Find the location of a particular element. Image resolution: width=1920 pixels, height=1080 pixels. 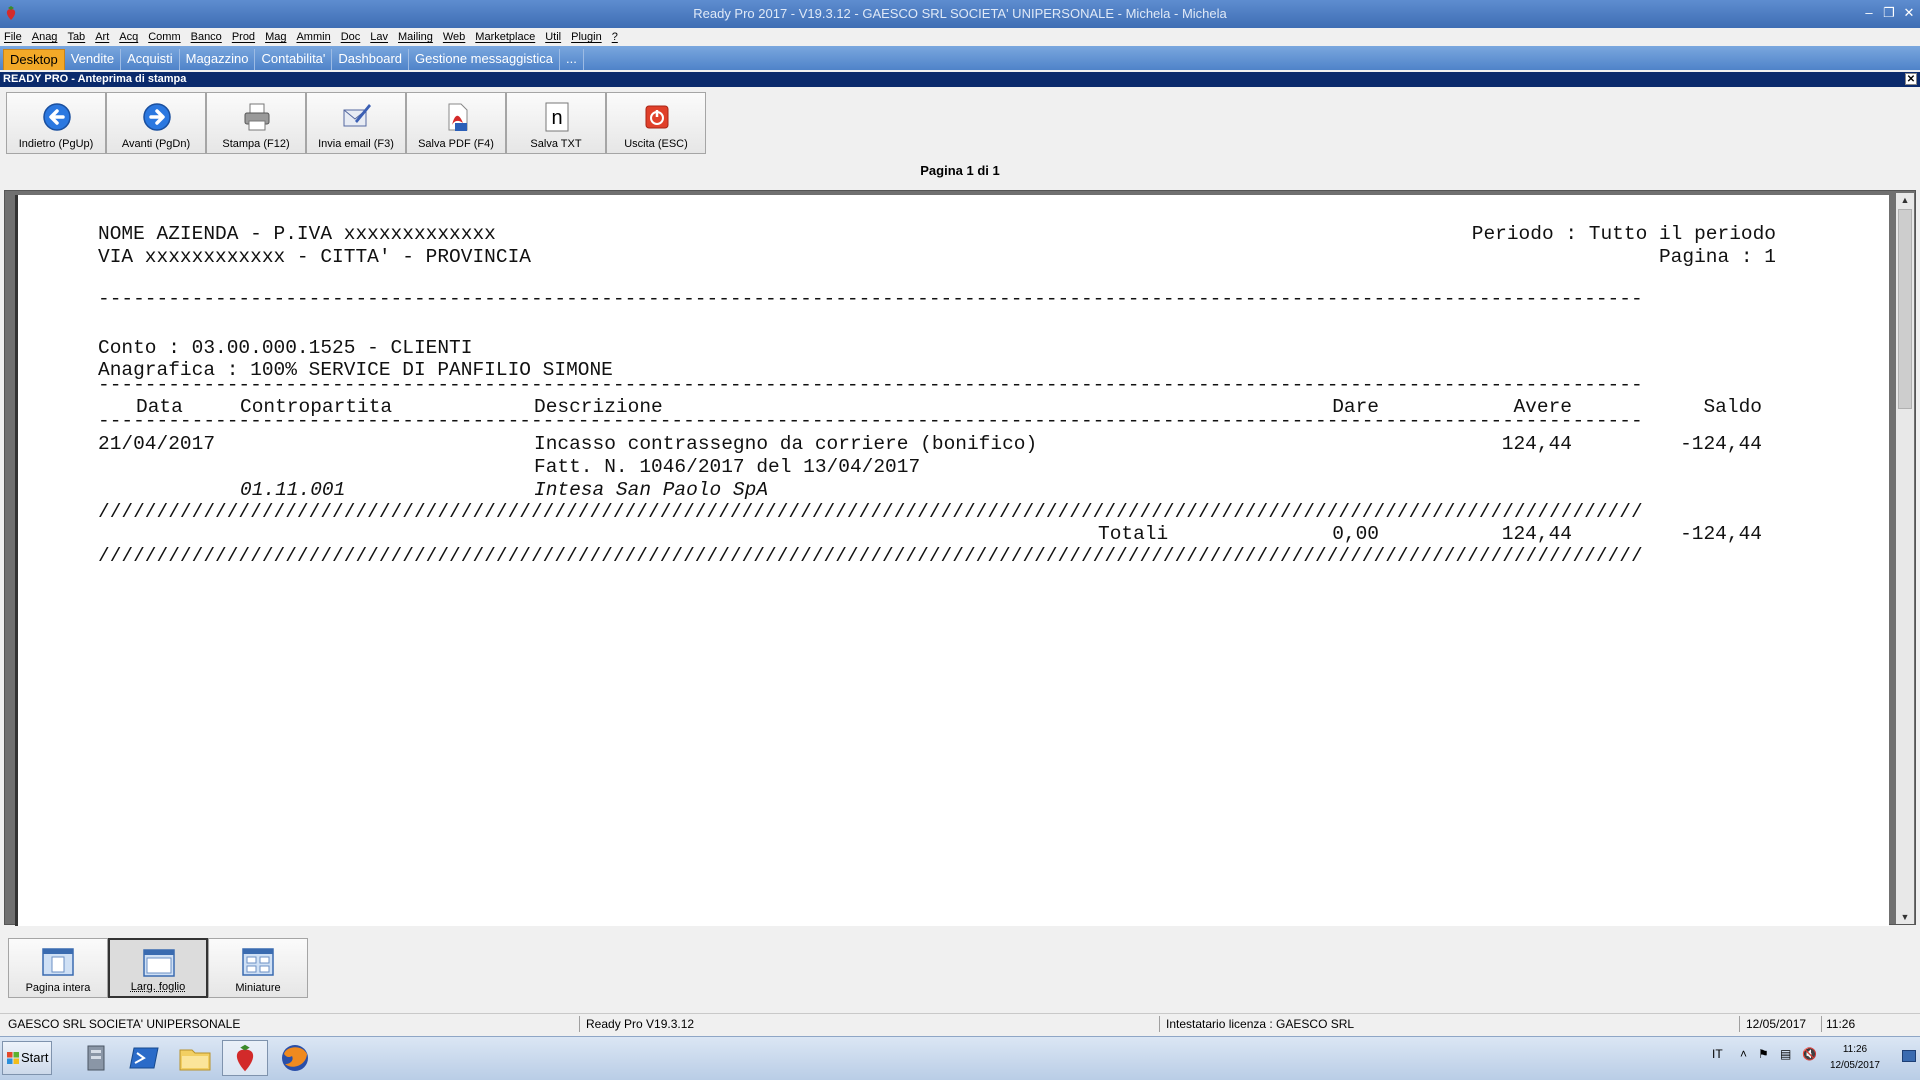

forward-button: Avanti (PgDn) is located at coordinates (156, 123).